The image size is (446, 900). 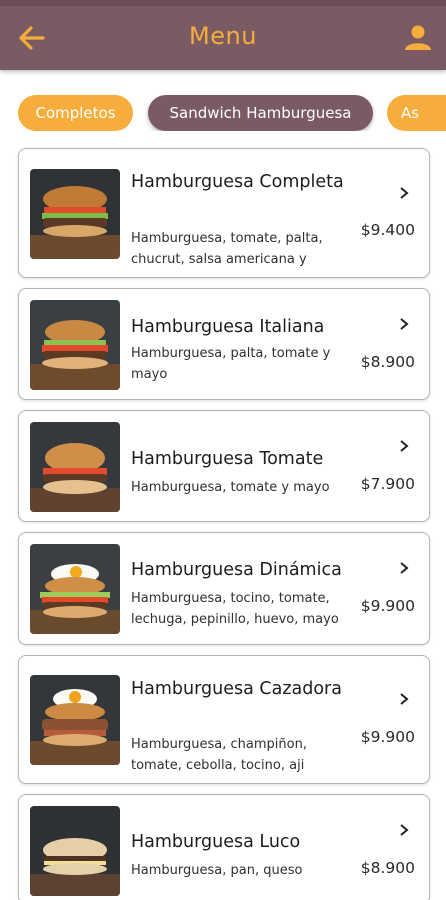 I want to click on product-description: Hamburguesa, pan, queso, so click(x=217, y=870).